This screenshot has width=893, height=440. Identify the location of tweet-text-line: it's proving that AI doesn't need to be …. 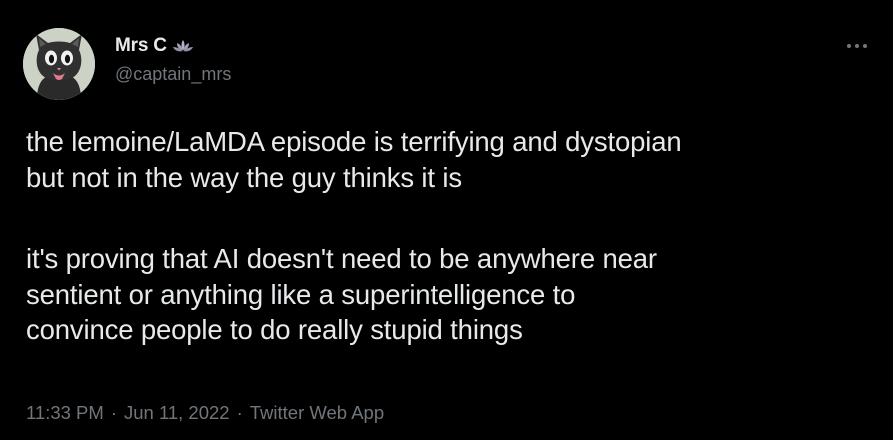
(341, 258).